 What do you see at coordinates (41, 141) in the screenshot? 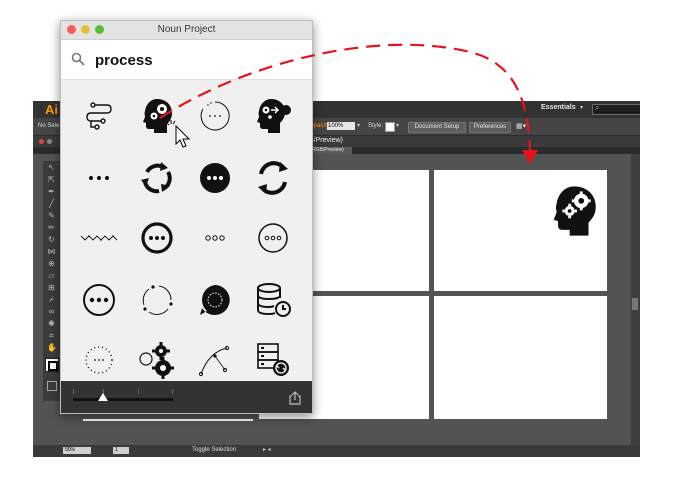
I see `close-icon` at bounding box center [41, 141].